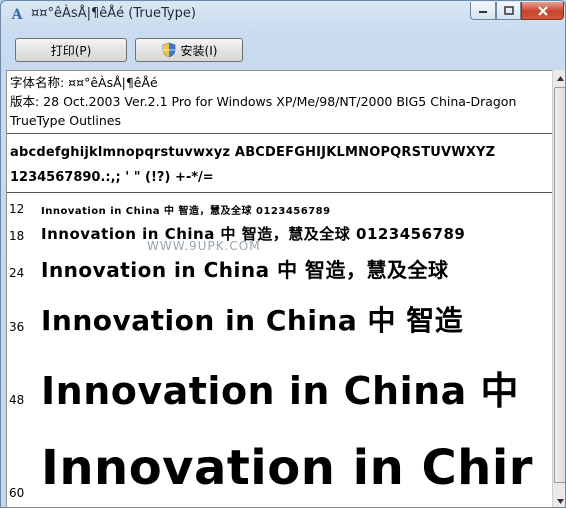 The height and width of the screenshot is (508, 566). What do you see at coordinates (84, 82) in the screenshot?
I see `font-name-line: 字体名称: ¤¤°êÀsÅ|¶êÅé` at bounding box center [84, 82].